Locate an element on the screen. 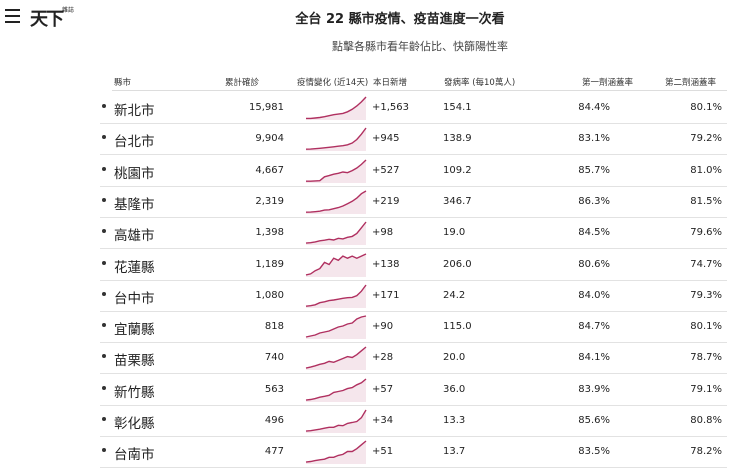  col-trend: 疫情變化 (近14天) is located at coordinates (333, 83).